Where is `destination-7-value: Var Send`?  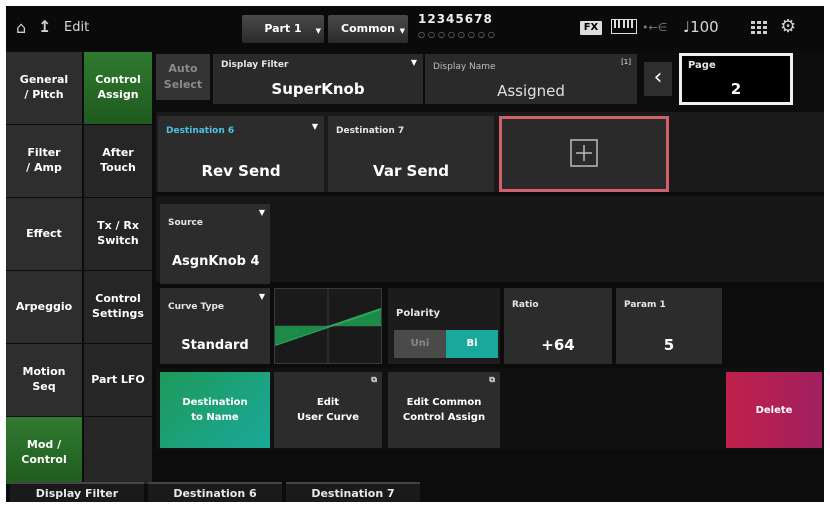 destination-7-value: Var Send is located at coordinates (411, 171).